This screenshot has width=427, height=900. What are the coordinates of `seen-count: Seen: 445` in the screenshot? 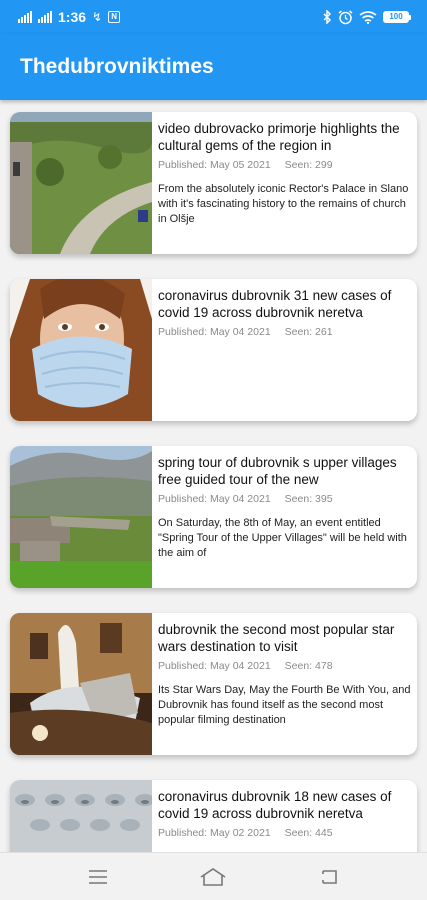 It's located at (308, 833).